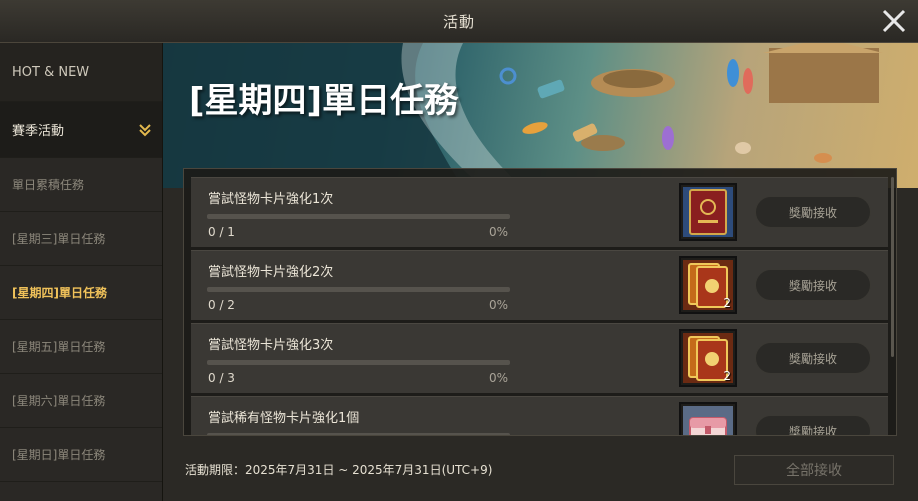  I want to click on sidebar-item-wednesday: [星期三]單日任務, so click(81, 239).